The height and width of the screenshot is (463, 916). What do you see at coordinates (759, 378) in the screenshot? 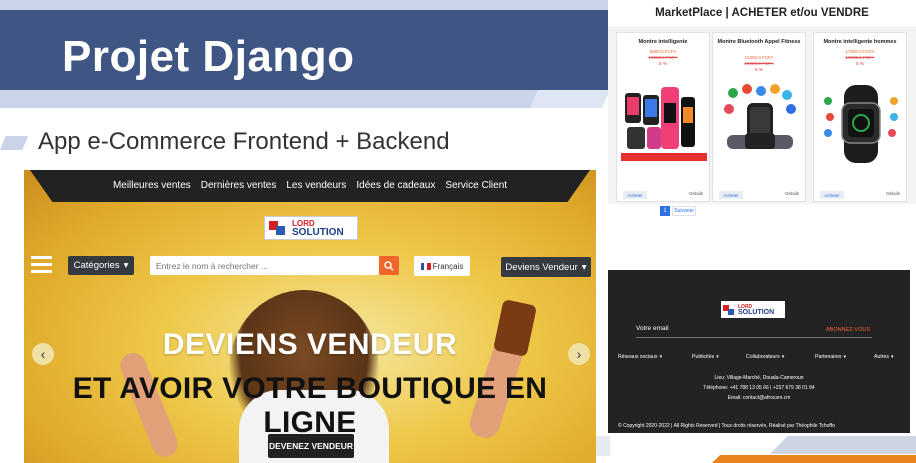
I see `footer-address: Lieu: Village-Marché, Douala-Cameroun` at bounding box center [759, 378].